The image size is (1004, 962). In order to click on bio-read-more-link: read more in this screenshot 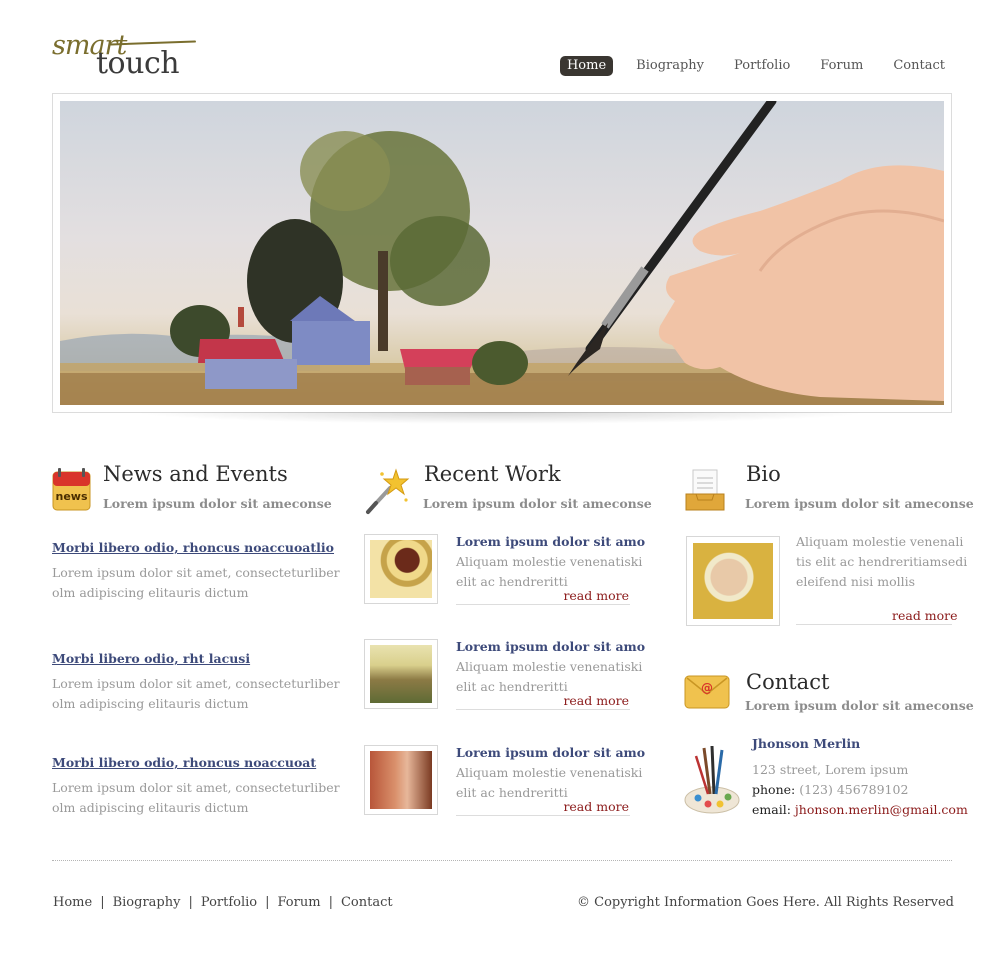, I will do `click(925, 615)`.